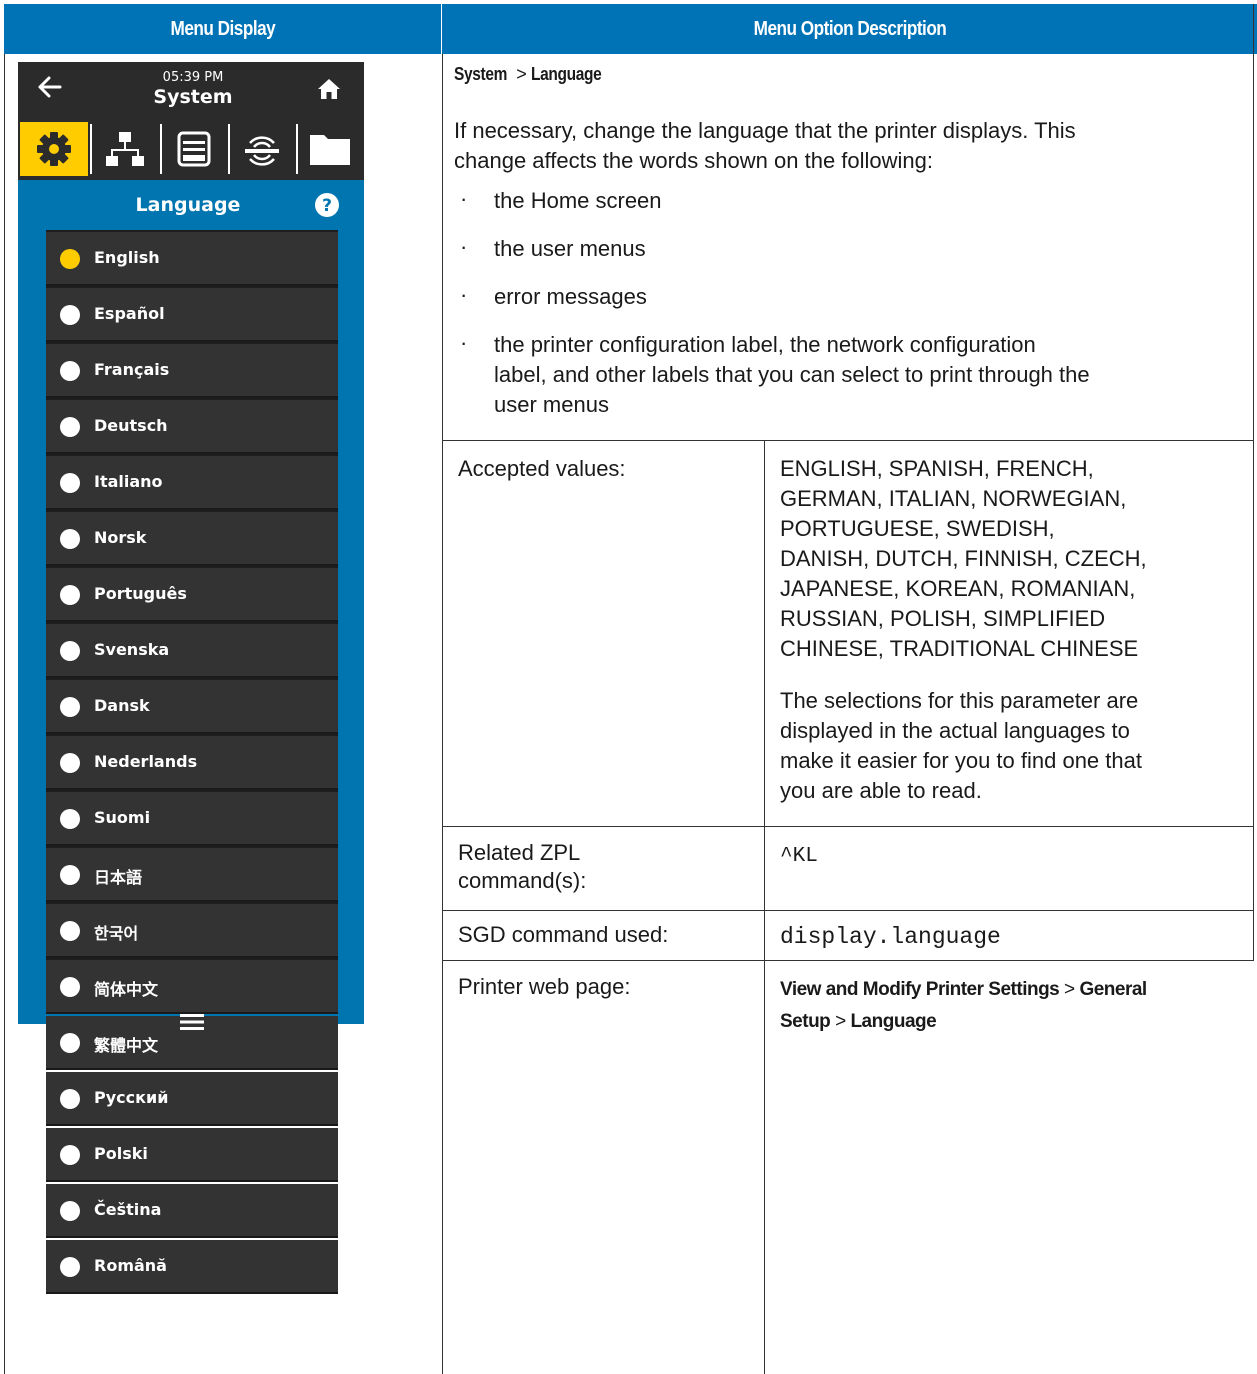 This screenshot has width=1257, height=1374. I want to click on language-option-label: 日本語, so click(118, 877).